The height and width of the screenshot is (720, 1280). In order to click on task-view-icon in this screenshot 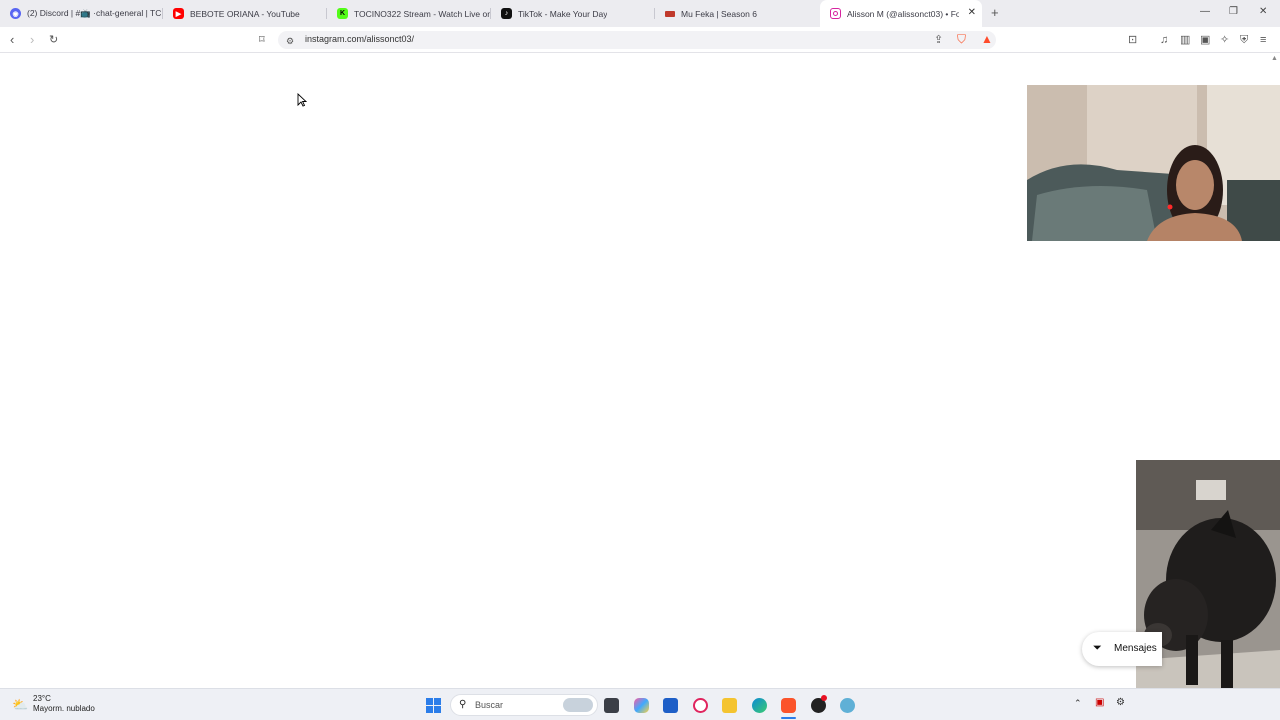, I will do `click(611, 705)`.